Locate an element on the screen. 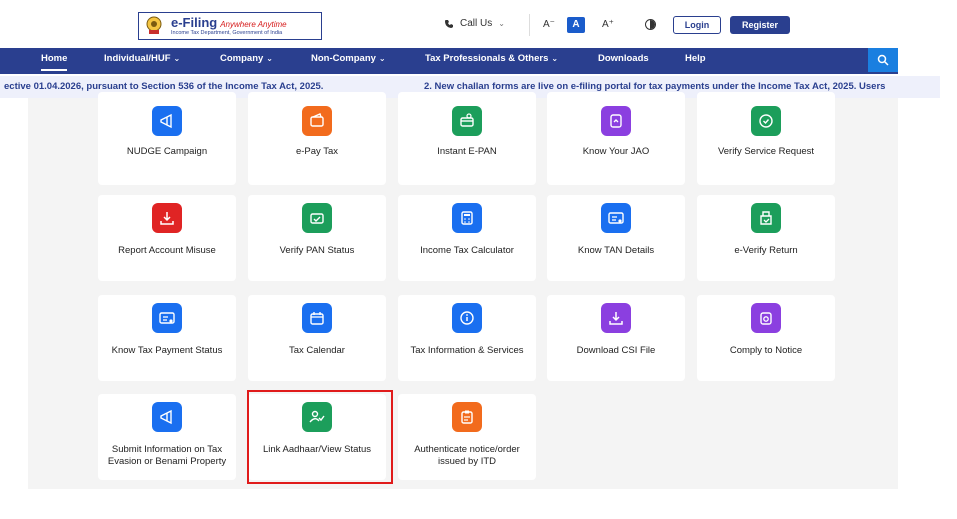 The height and width of the screenshot is (519, 957). service-card-label: Verify PAN Status is located at coordinates (317, 250).